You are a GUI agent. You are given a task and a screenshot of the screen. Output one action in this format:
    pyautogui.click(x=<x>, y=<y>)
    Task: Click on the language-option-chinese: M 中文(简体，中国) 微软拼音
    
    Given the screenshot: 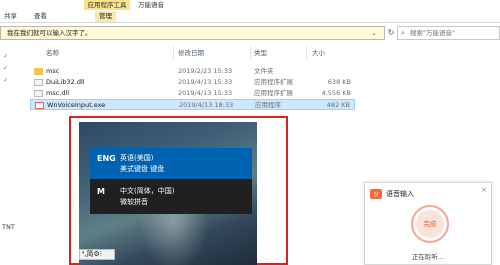 What is the action you would take?
    pyautogui.click(x=171, y=196)
    